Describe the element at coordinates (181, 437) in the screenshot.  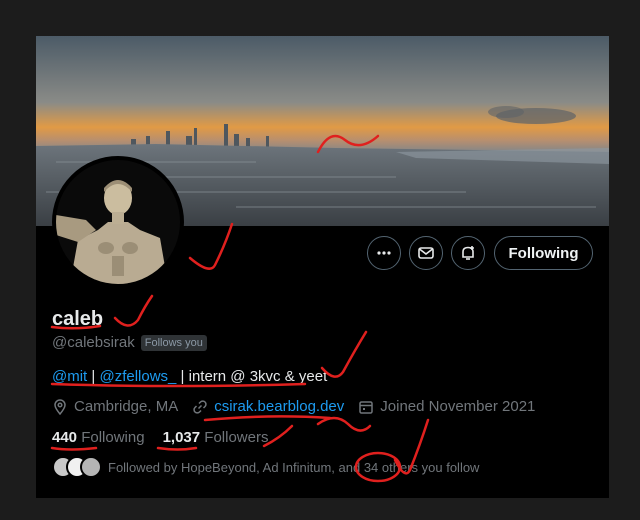
I see `followers-count: 1,037` at that location.